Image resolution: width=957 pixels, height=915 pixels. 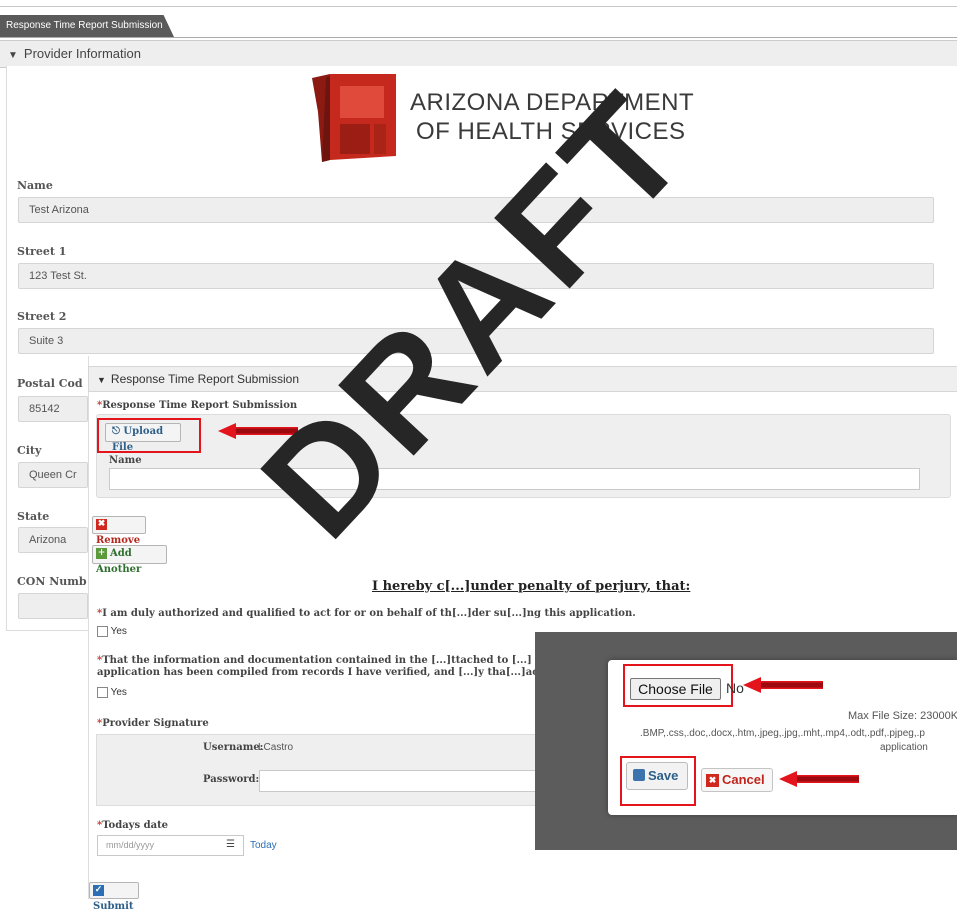 I want to click on save-icon, so click(x=639, y=775).